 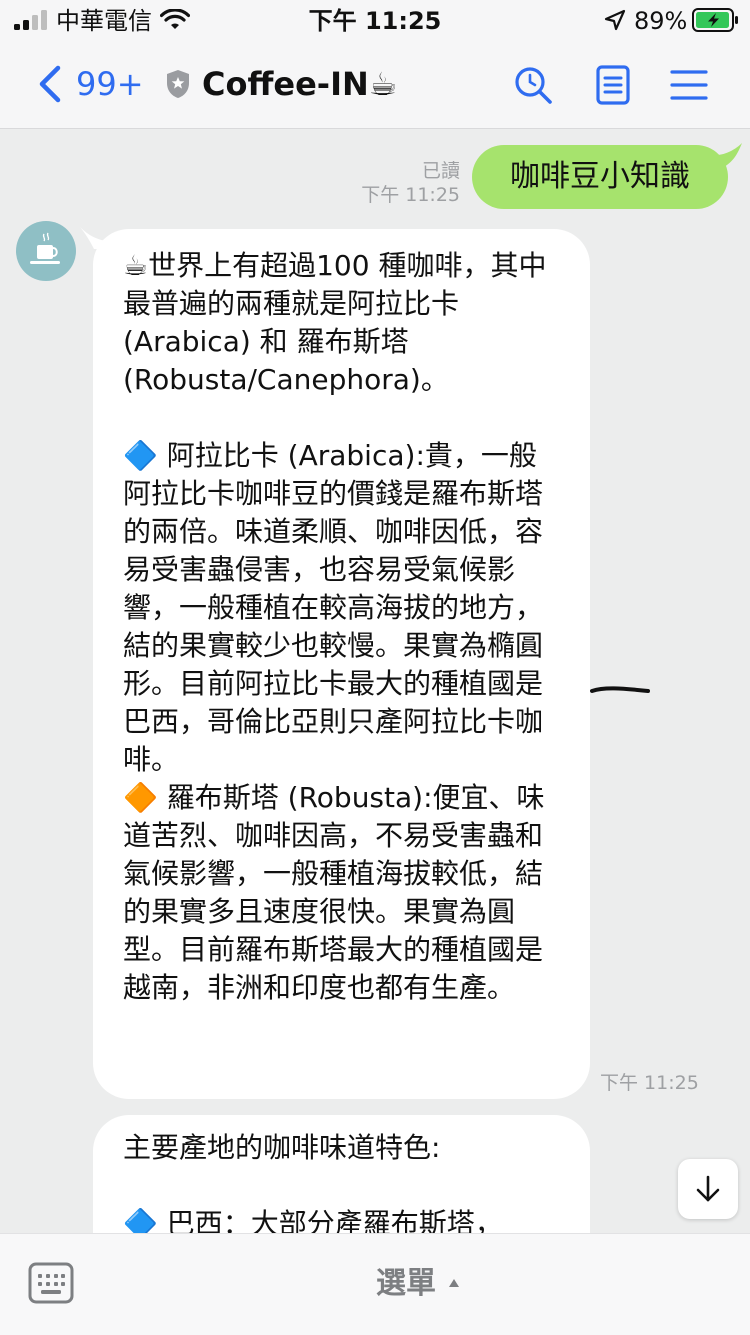 What do you see at coordinates (51, 1283) in the screenshot?
I see `keyboard-icon` at bounding box center [51, 1283].